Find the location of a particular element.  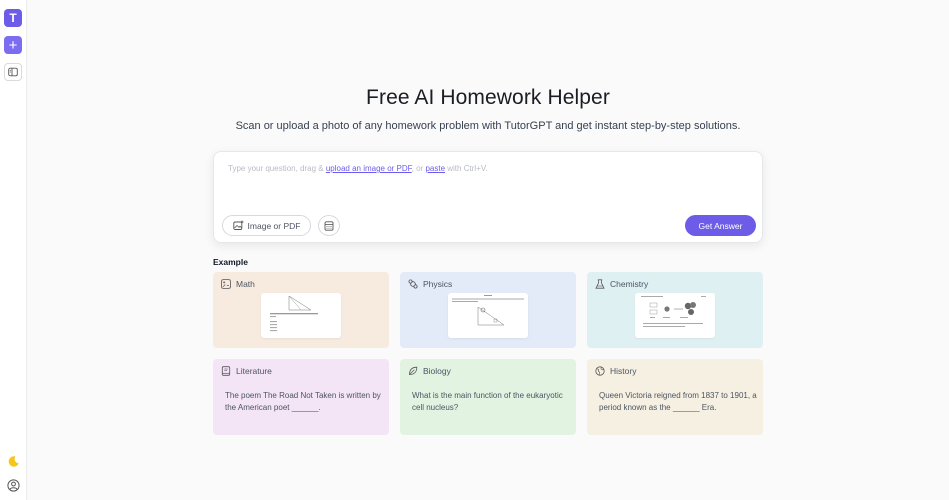

theme-toggle-button is located at coordinates (13, 461).